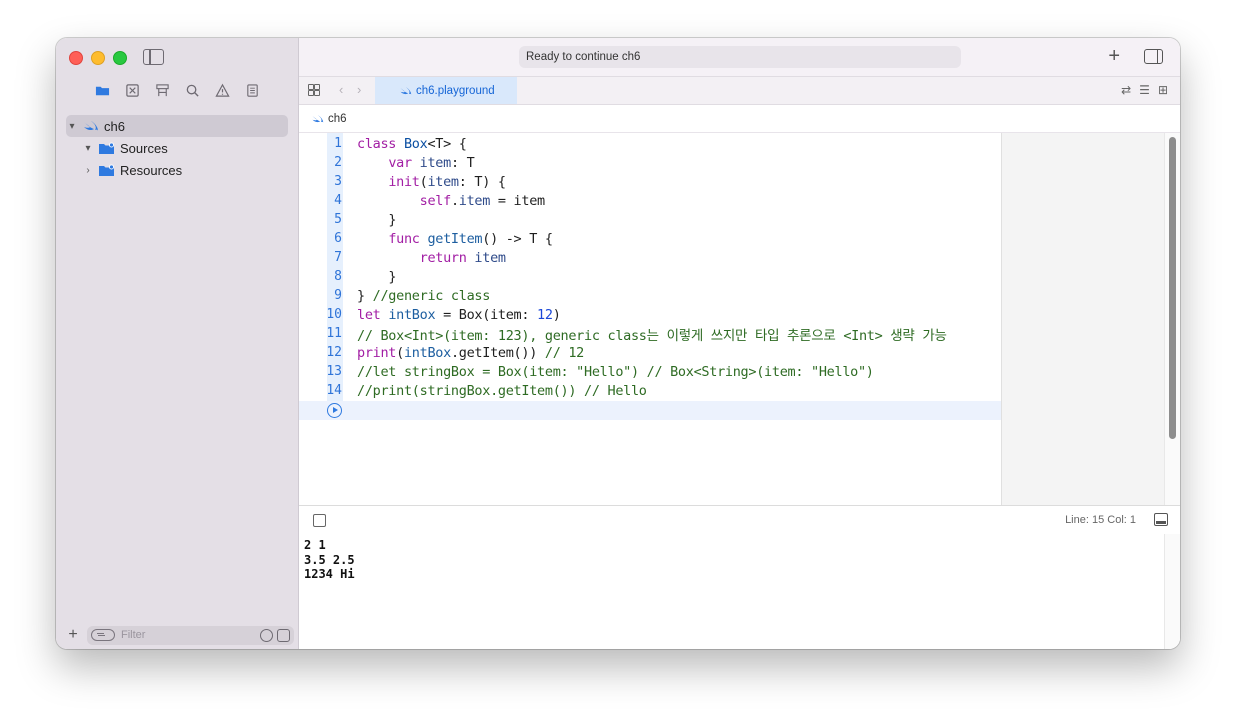 Image resolution: width=1236 pixels, height=723 pixels. Describe the element at coordinates (455, 238) in the screenshot. I see `code-token: getItem` at that location.